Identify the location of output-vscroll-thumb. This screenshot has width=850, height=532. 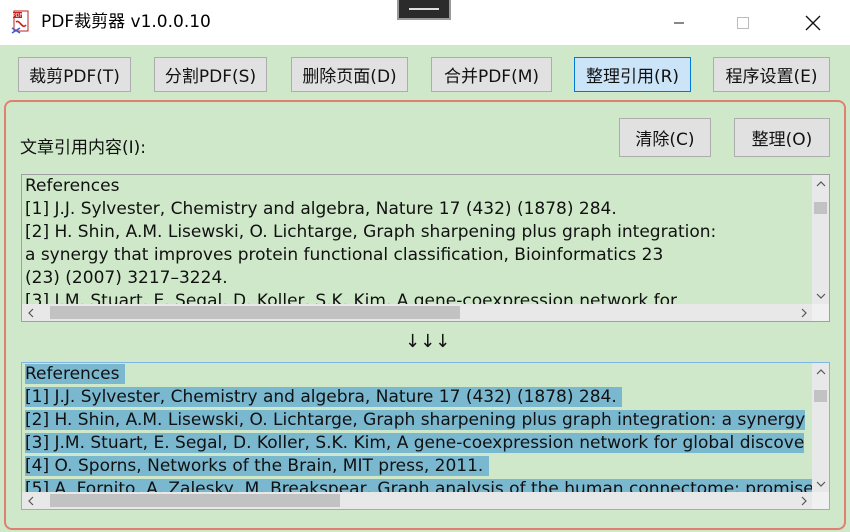
(820, 396).